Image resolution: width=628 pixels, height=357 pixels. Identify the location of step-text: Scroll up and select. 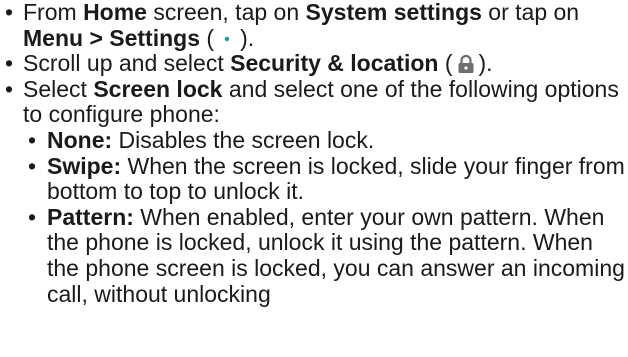
(127, 63).